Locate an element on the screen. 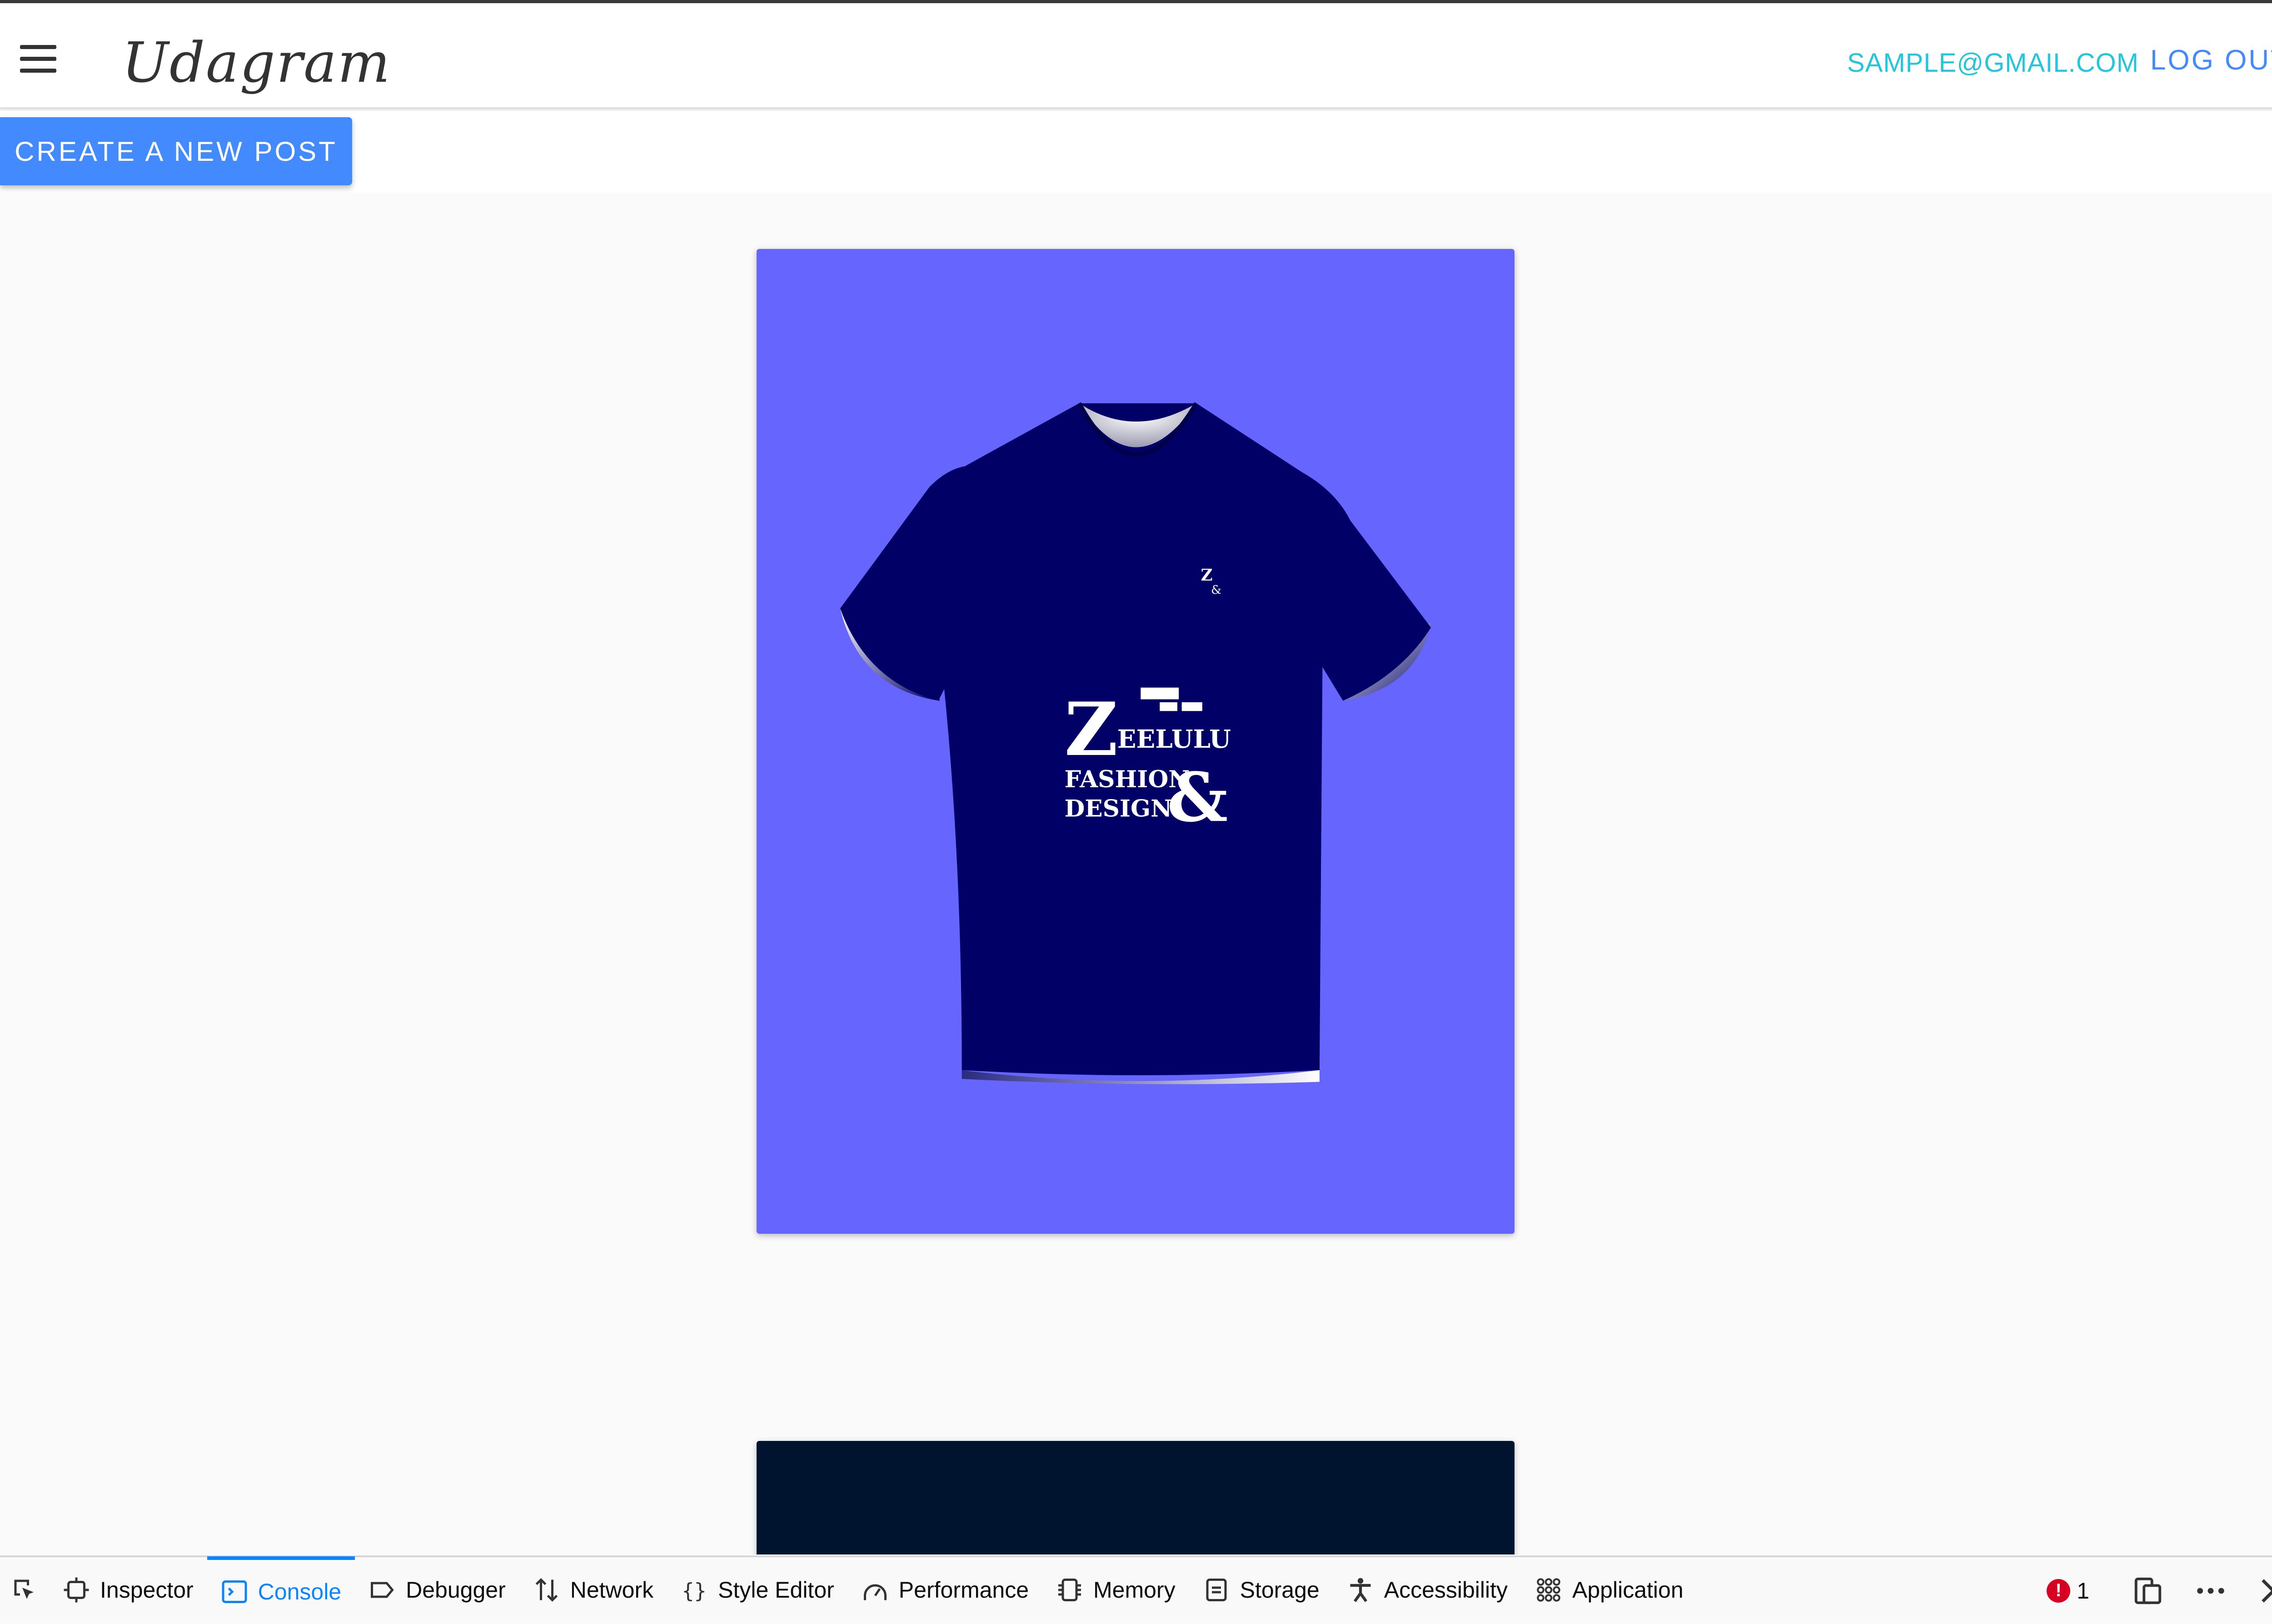 This screenshot has height=1624, width=2272. error-count-badge: ! 1 is located at coordinates (2068, 1591).